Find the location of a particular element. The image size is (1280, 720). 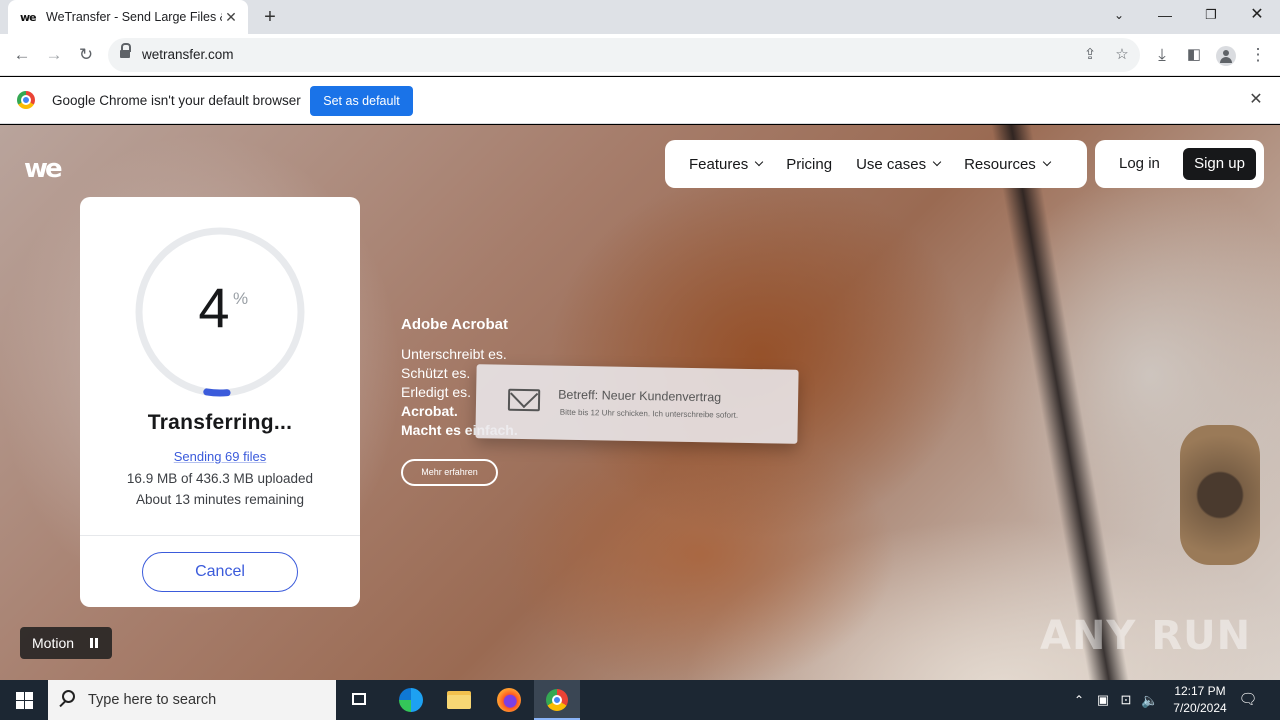

motion-label: Motion is located at coordinates (53, 643).